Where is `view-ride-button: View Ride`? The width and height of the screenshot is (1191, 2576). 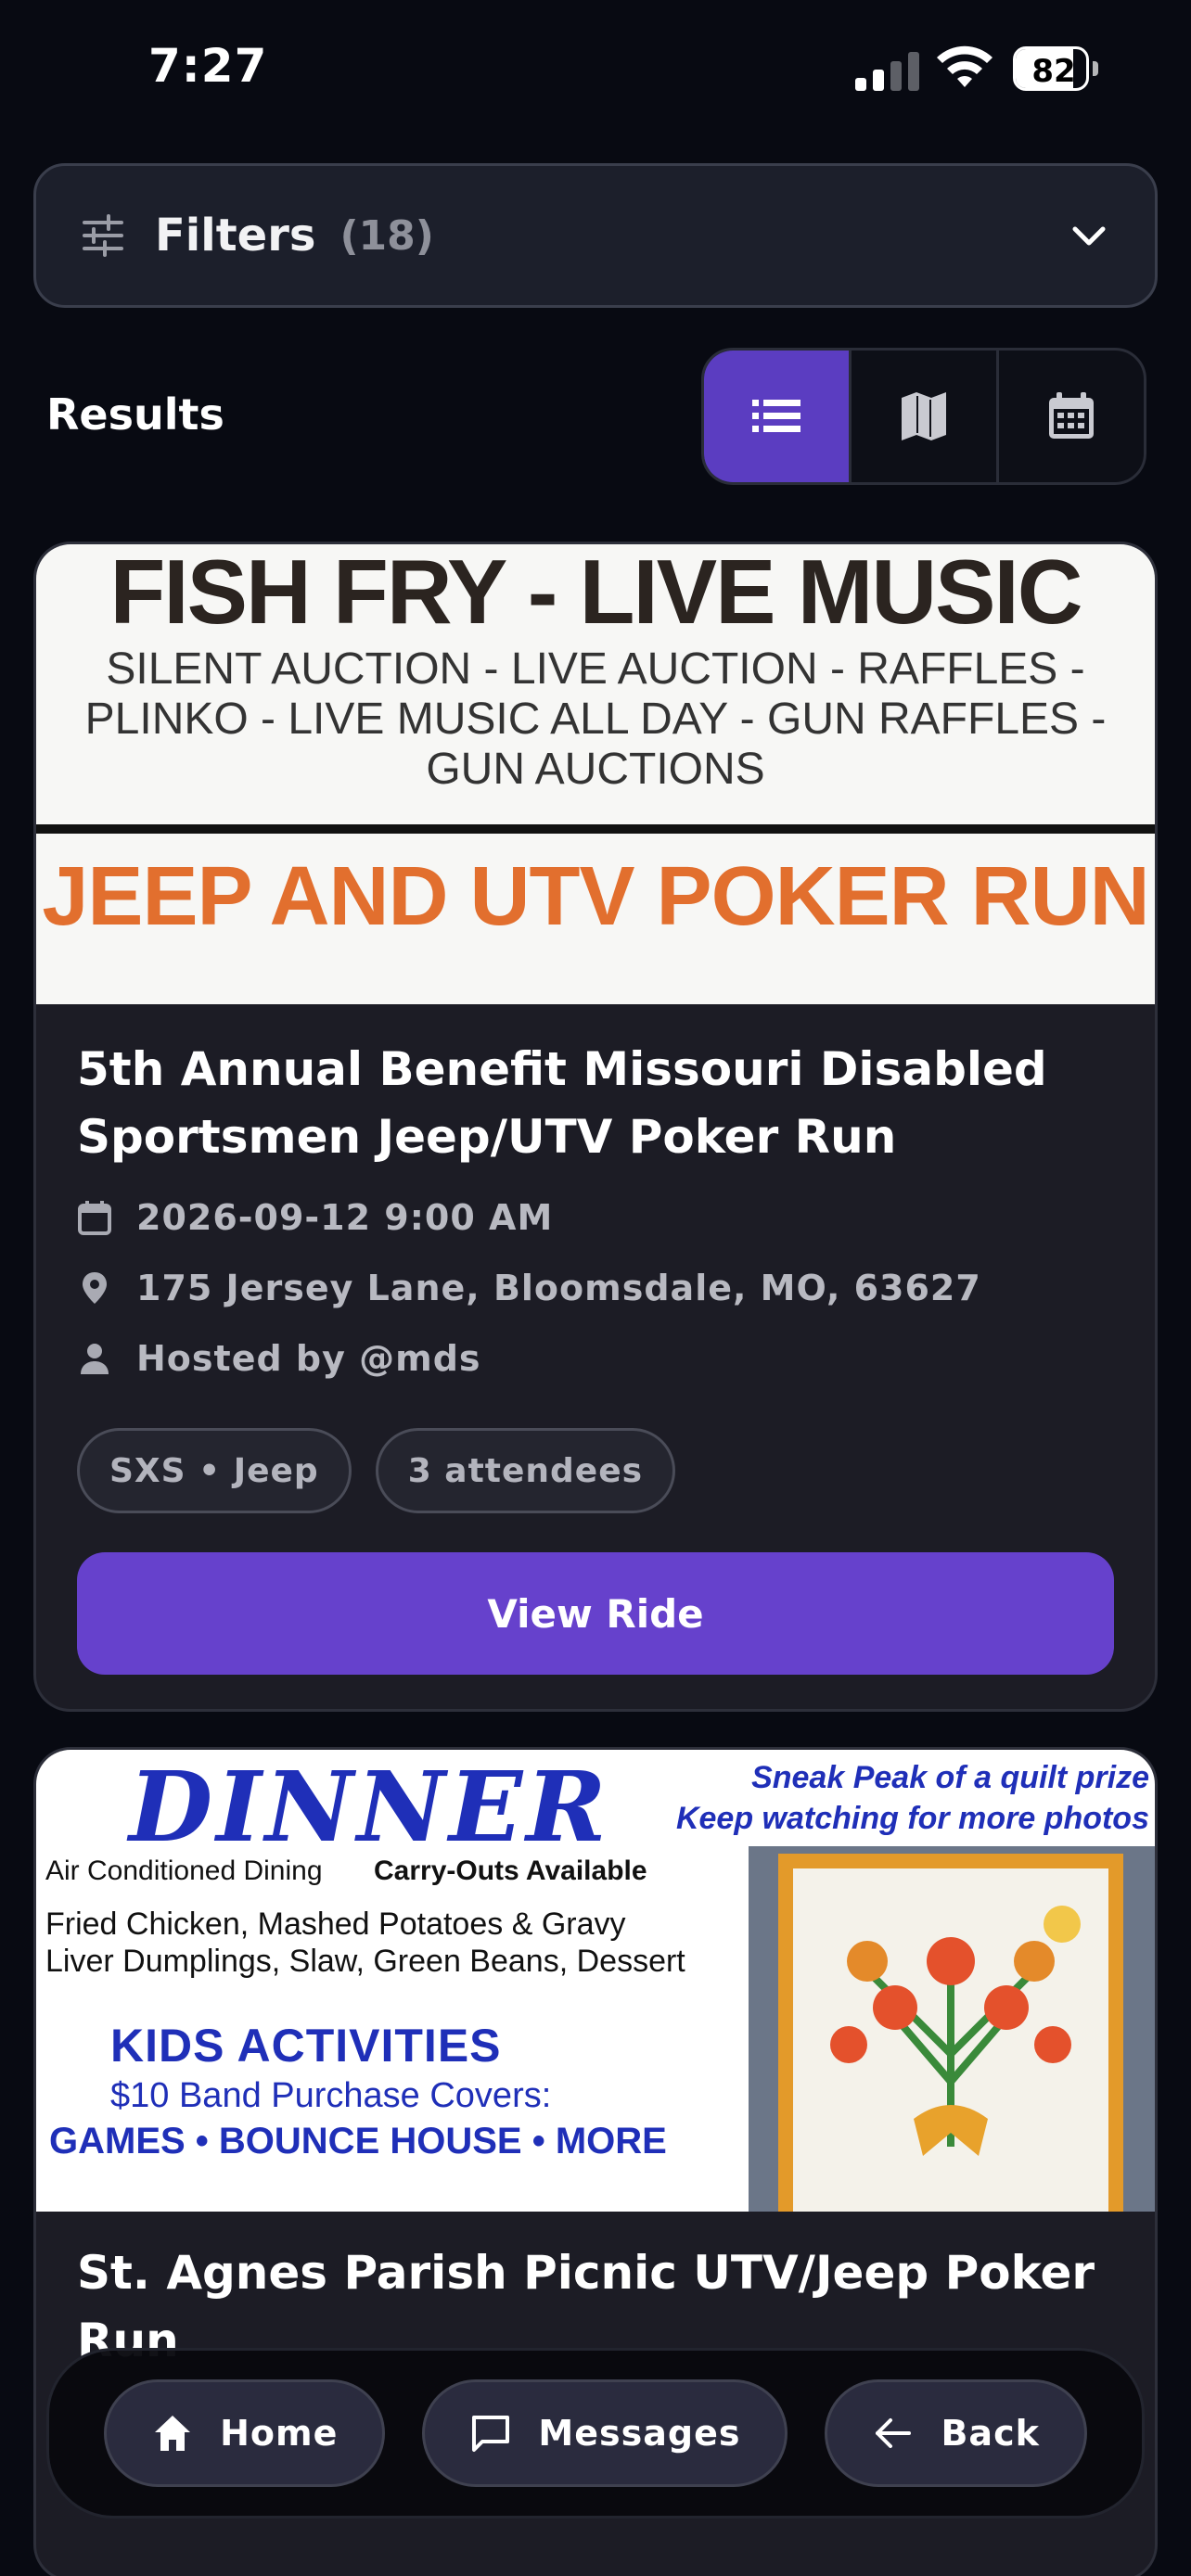
view-ride-button: View Ride is located at coordinates (595, 1613).